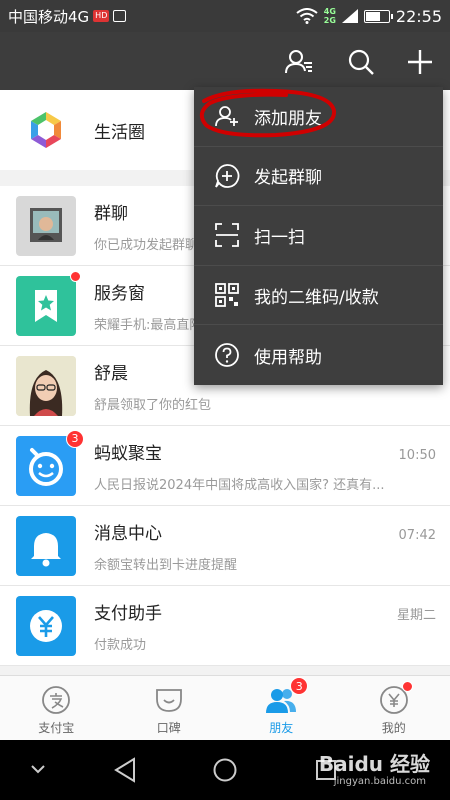 The width and height of the screenshot is (450, 800). I want to click on chat-time: 星期二, so click(416, 615).